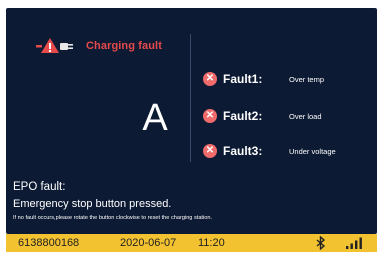 Image resolution: width=383 pixels, height=260 pixels. I want to click on station-id: 6138800168, so click(49, 243).